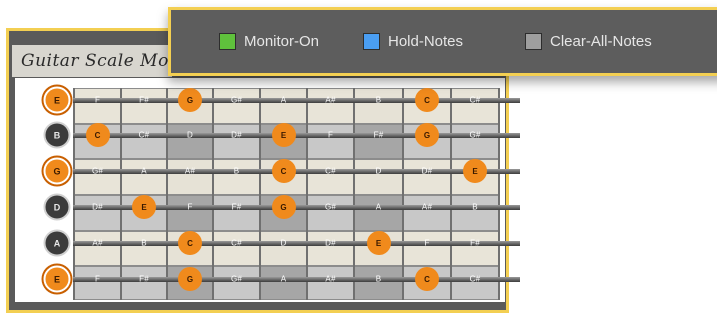 The image size is (717, 313). What do you see at coordinates (426, 41) in the screenshot?
I see `hold-notes-label: Hold-Notes` at bounding box center [426, 41].